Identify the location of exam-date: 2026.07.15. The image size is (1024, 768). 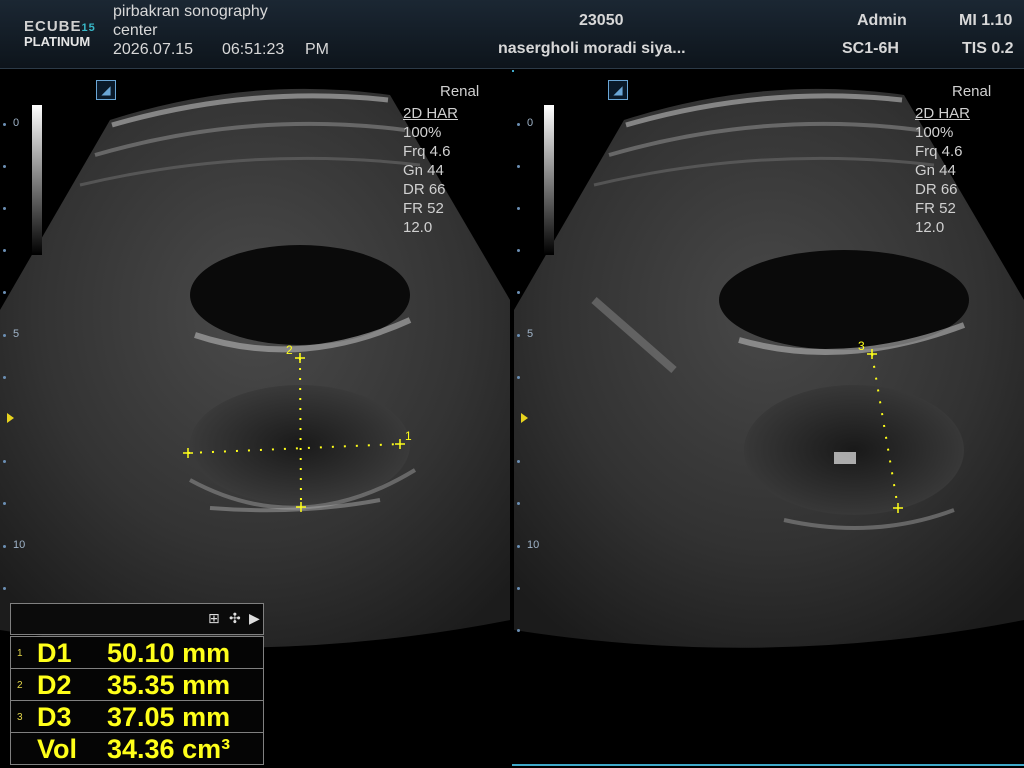
(153, 49).